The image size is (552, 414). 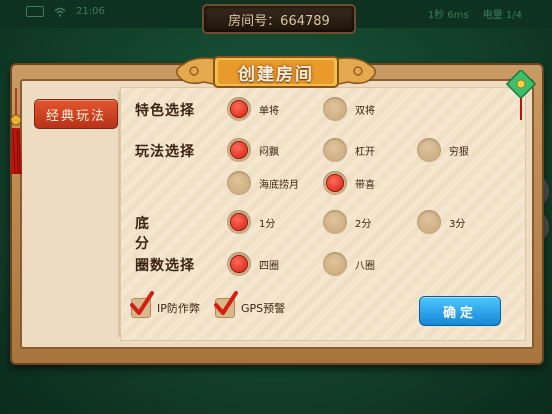 I want to click on checkbox-ip-label: IP防作弊, so click(x=178, y=308).